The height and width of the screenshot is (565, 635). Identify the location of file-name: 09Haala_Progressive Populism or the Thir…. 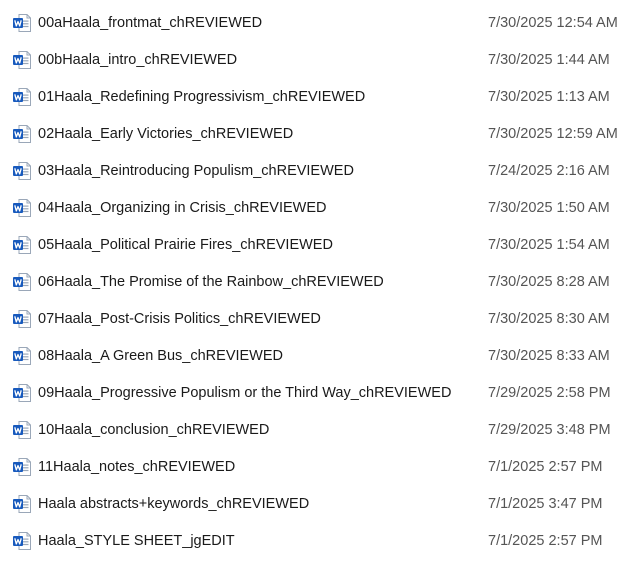
(245, 393).